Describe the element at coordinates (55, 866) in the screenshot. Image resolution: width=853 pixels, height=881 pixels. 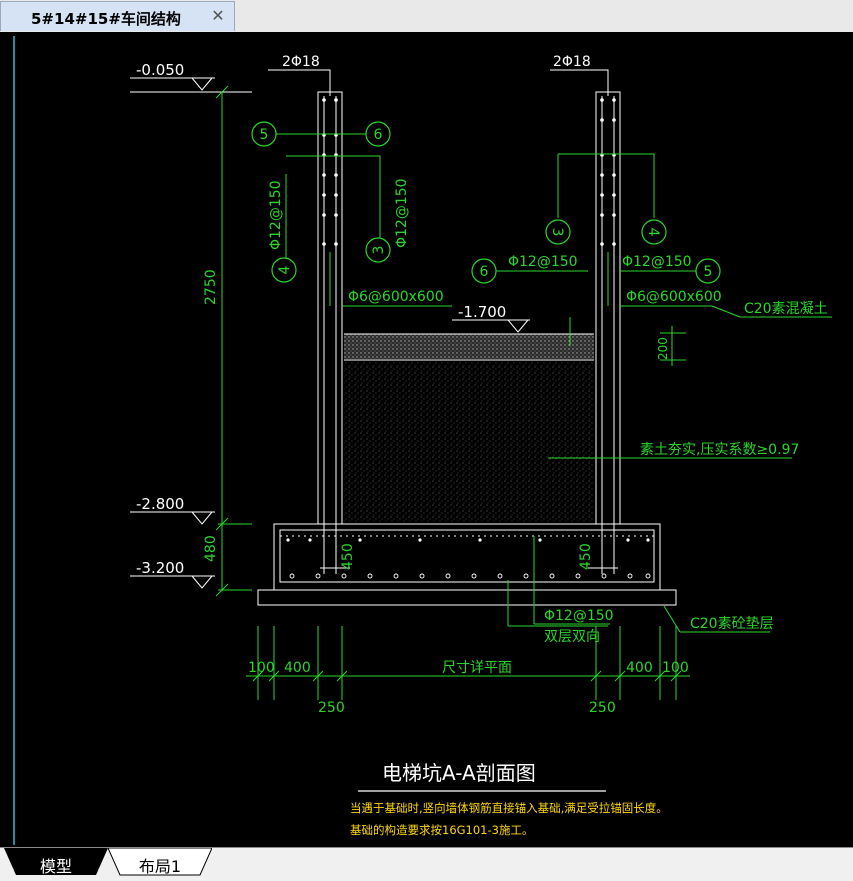
I see `tab-model-label: 模型` at that location.